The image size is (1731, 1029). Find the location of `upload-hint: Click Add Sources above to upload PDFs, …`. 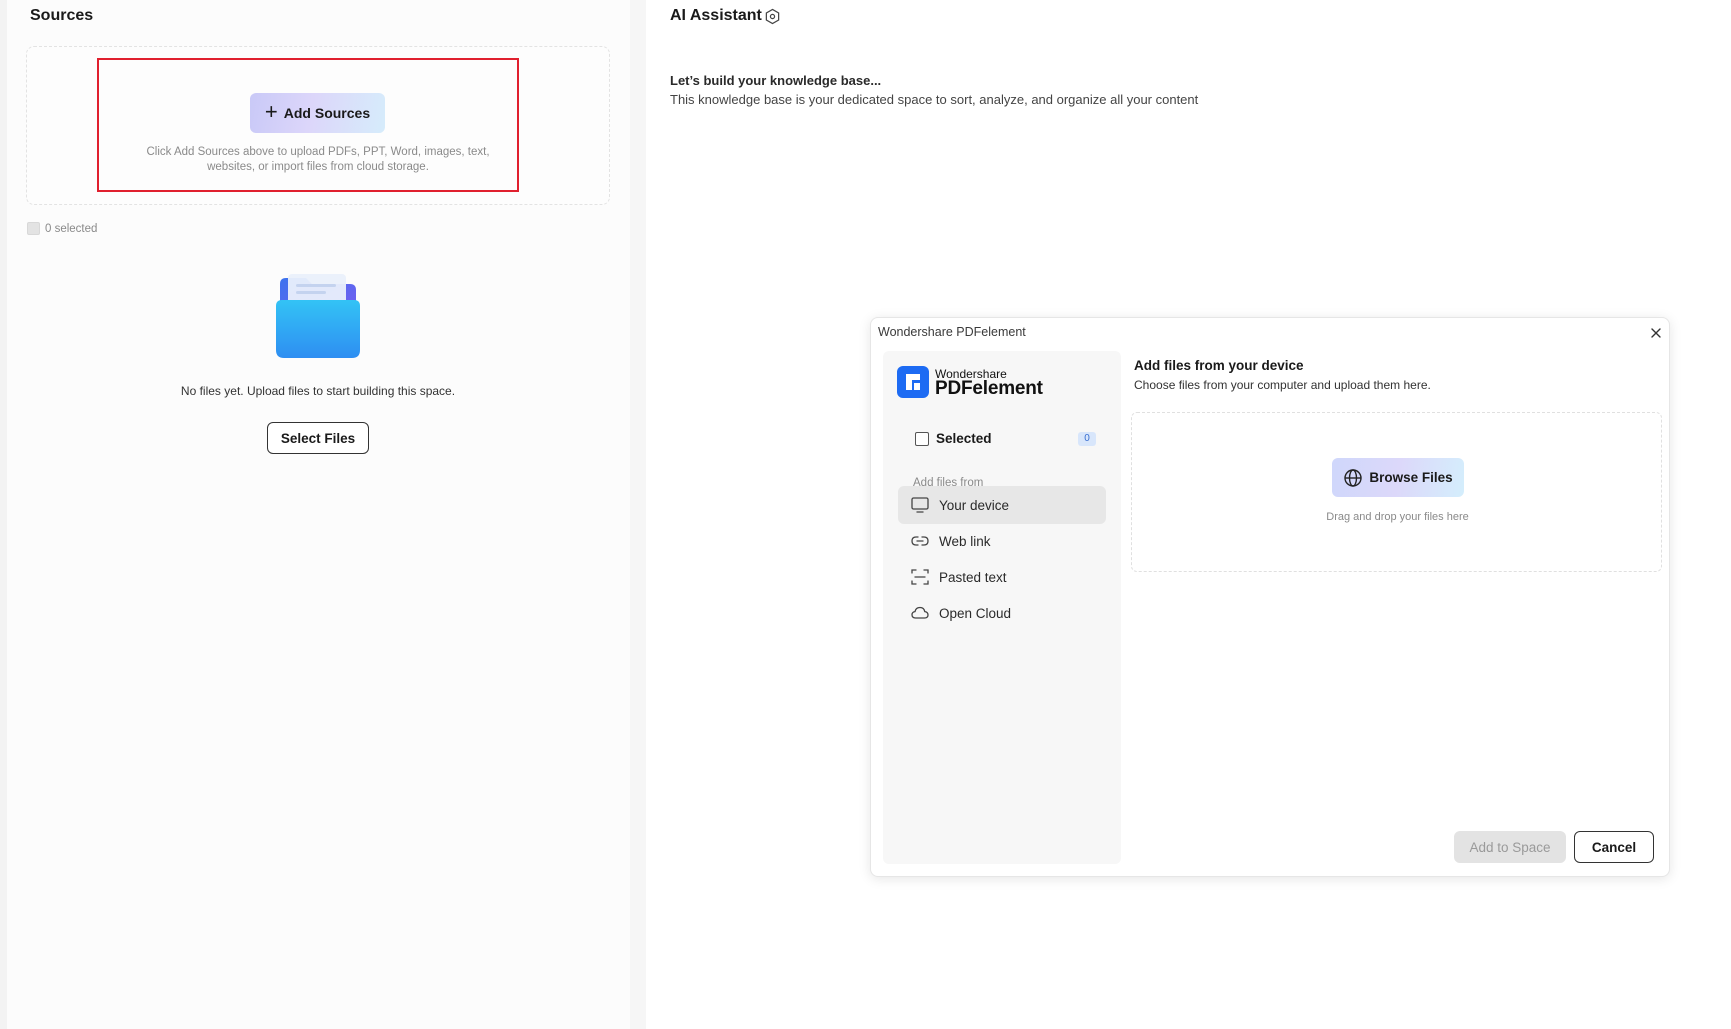

upload-hint: Click Add Sources above to upload PDFs, … is located at coordinates (318, 159).